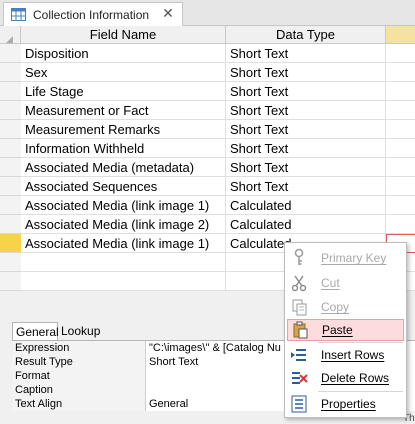 This screenshot has width=415, height=424. What do you see at coordinates (123, 53) in the screenshot?
I see `field-name-cell: Disposition` at bounding box center [123, 53].